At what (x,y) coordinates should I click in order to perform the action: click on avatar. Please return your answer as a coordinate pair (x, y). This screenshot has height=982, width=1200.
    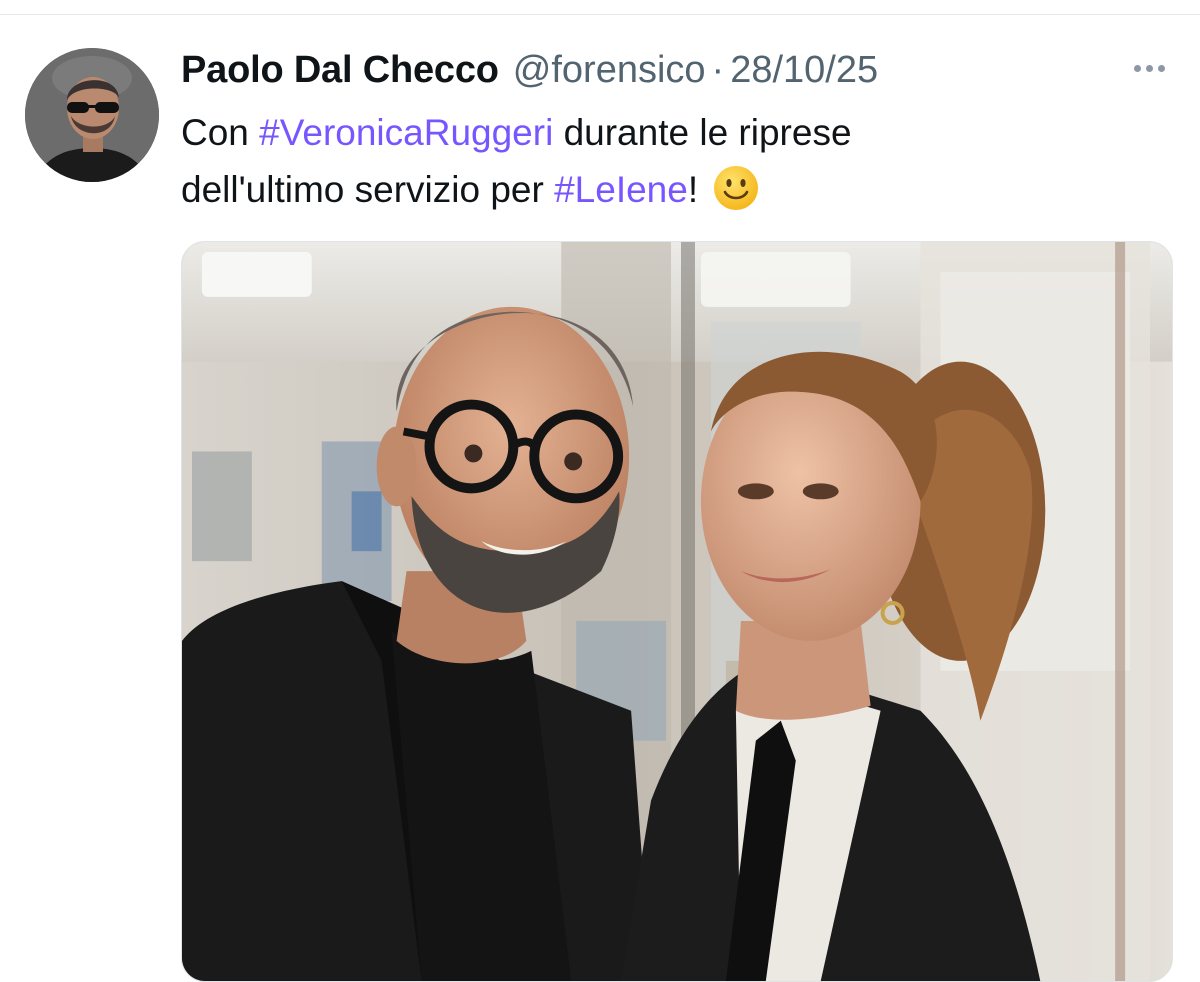
    Looking at the image, I should click on (92, 115).